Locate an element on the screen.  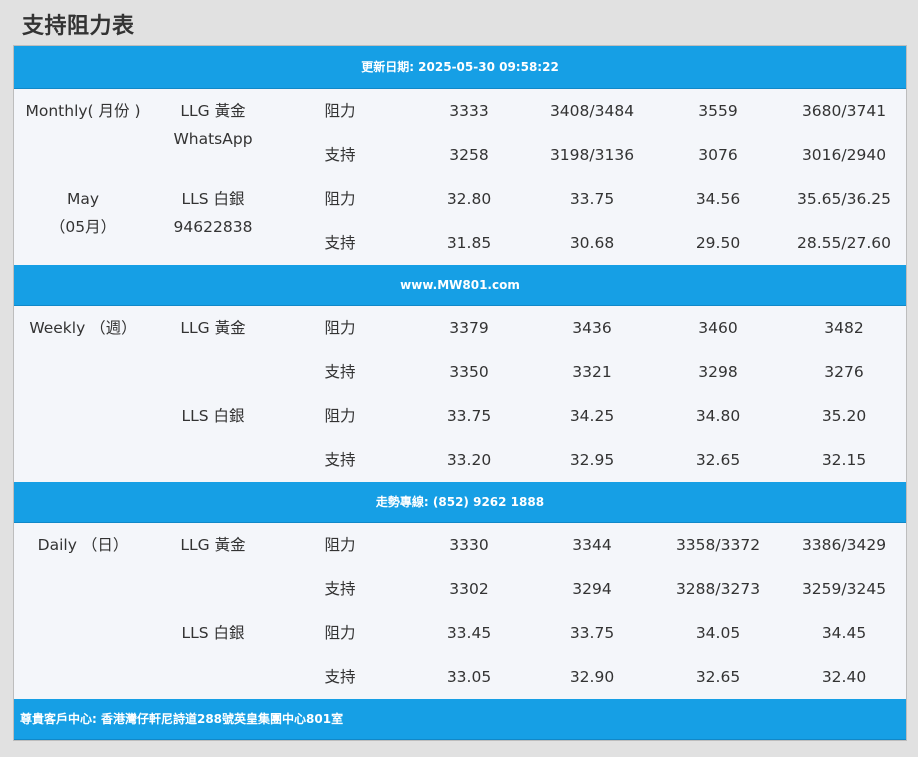
level-cell: 32.40 is located at coordinates (844, 677).